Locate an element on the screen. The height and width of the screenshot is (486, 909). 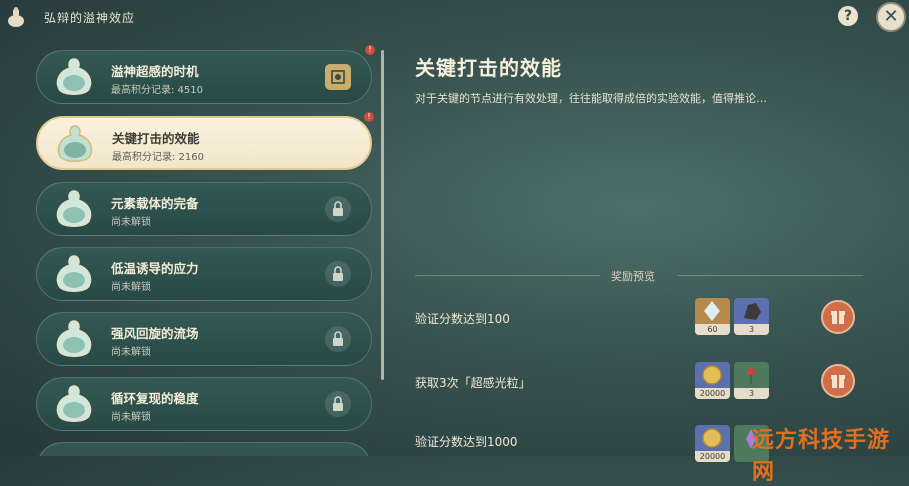
reward-row: 获取3次「超感光粒」 20000 3 is located at coordinates (645, 382).